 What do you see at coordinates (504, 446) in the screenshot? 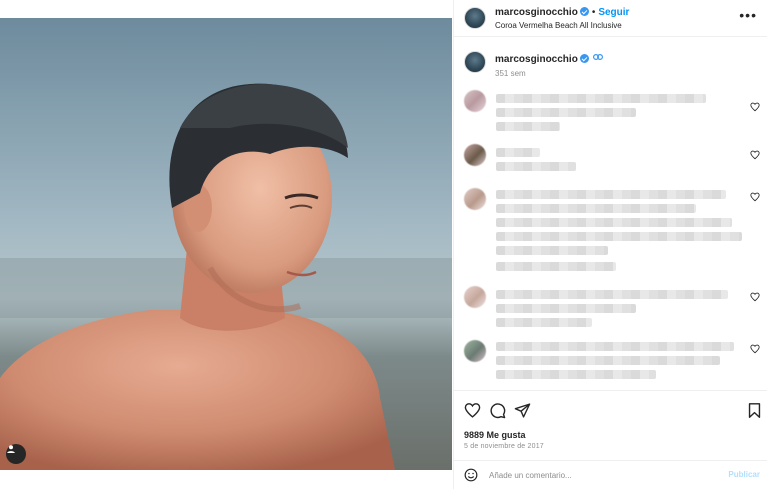
I see `post-date: 5 de noviembre de 2017` at bounding box center [504, 446].